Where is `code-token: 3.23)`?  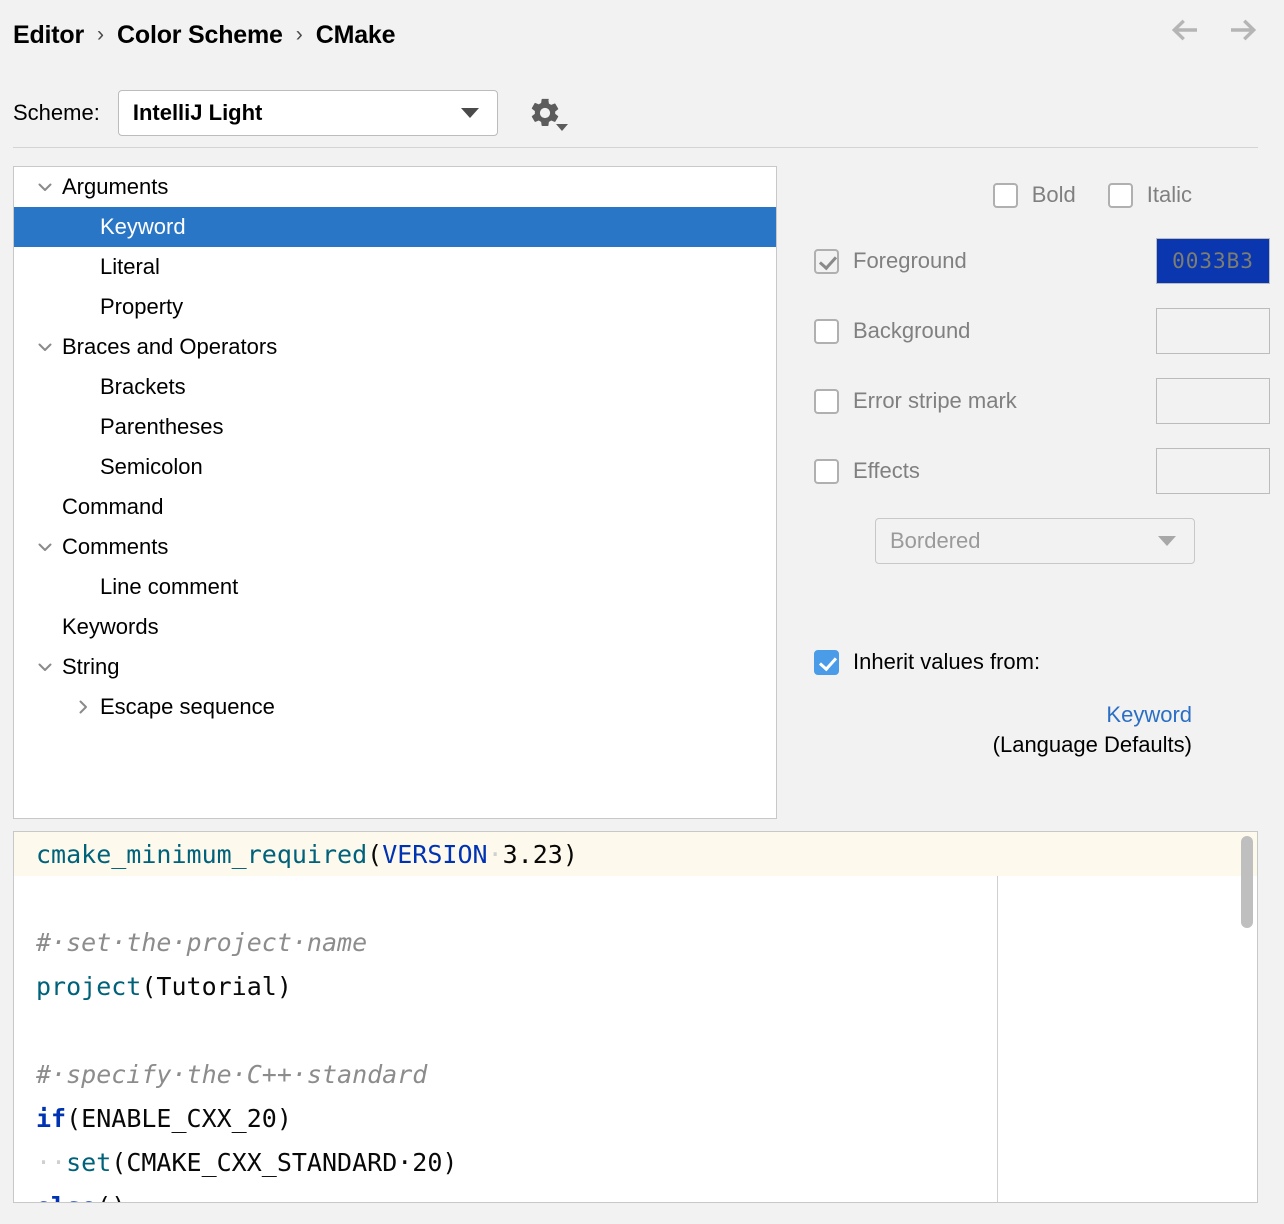
code-token: 3.23) is located at coordinates (540, 854).